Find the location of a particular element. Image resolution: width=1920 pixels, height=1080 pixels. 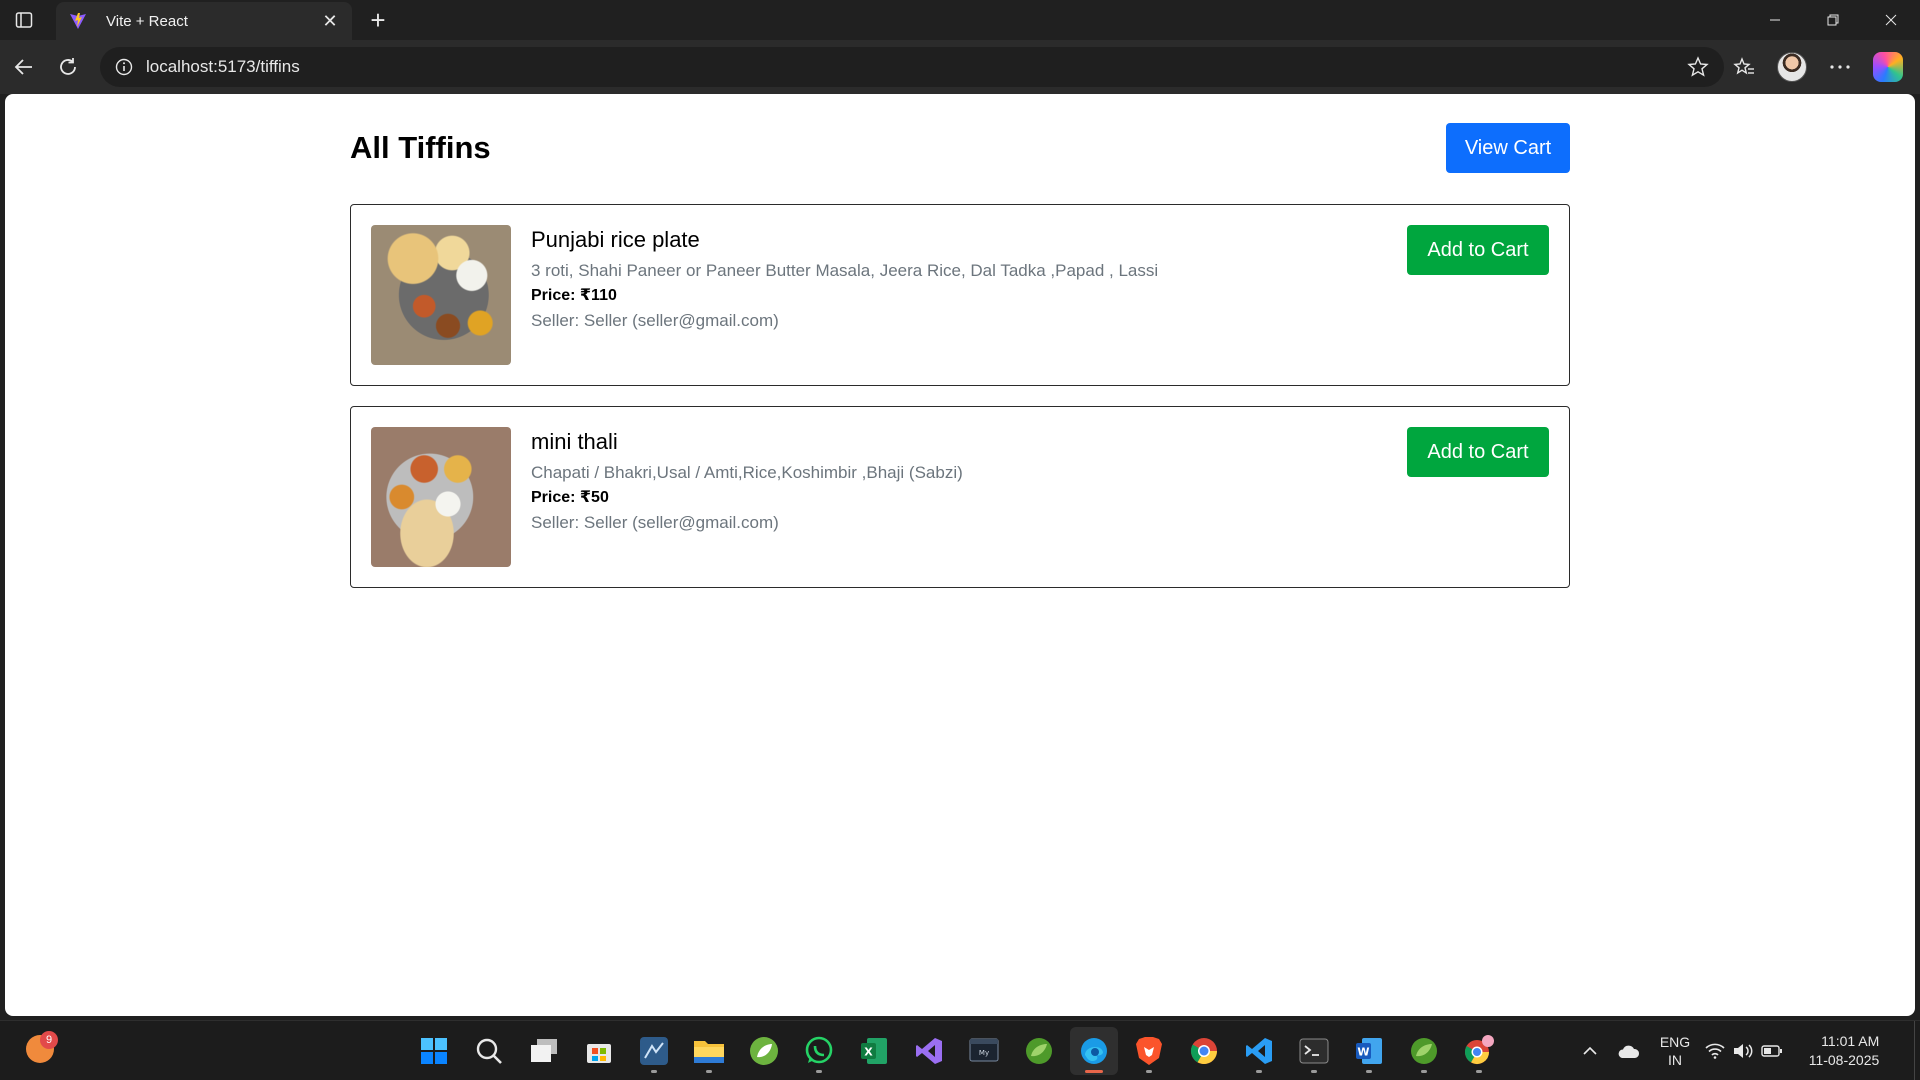

vscode-icon is located at coordinates (1259, 1051).